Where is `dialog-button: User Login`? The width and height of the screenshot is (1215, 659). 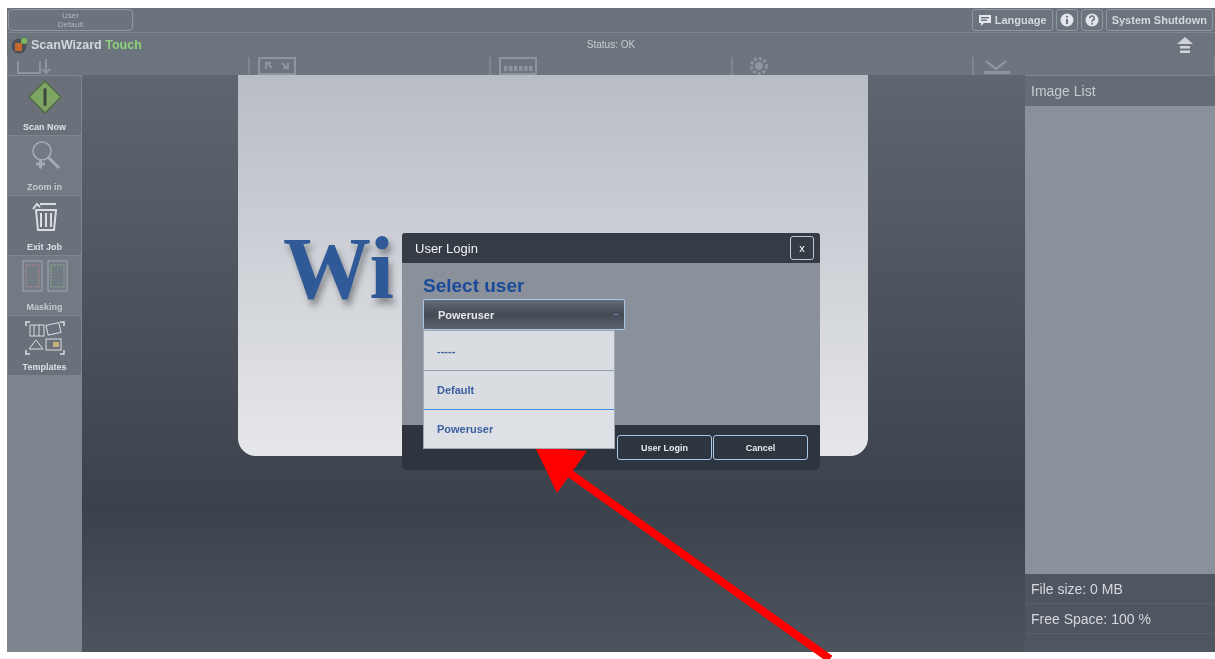 dialog-button: User Login is located at coordinates (664, 447).